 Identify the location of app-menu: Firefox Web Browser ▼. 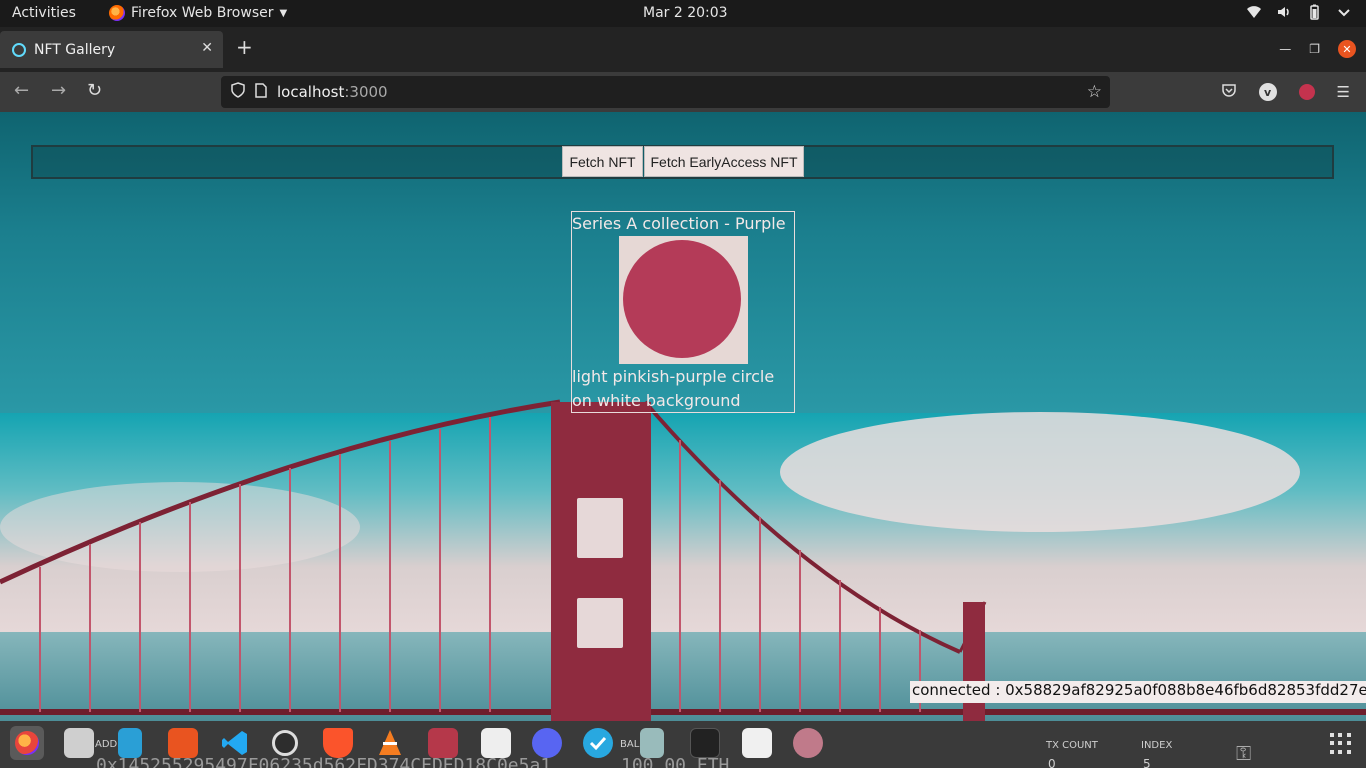
(198, 13).